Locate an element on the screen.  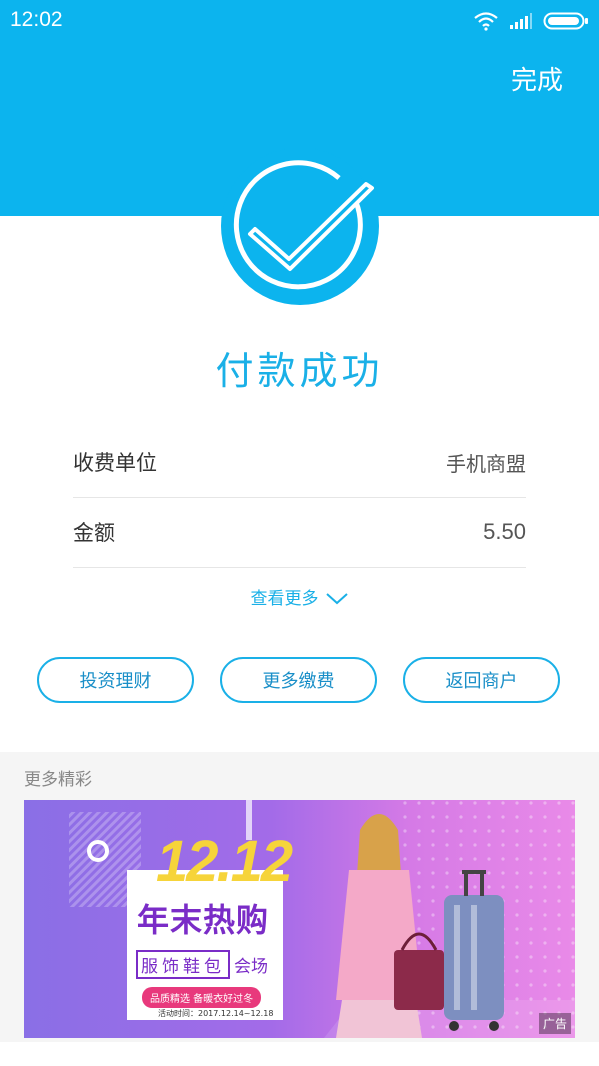
banner-headline: 年末热购 is located at coordinates (203, 920).